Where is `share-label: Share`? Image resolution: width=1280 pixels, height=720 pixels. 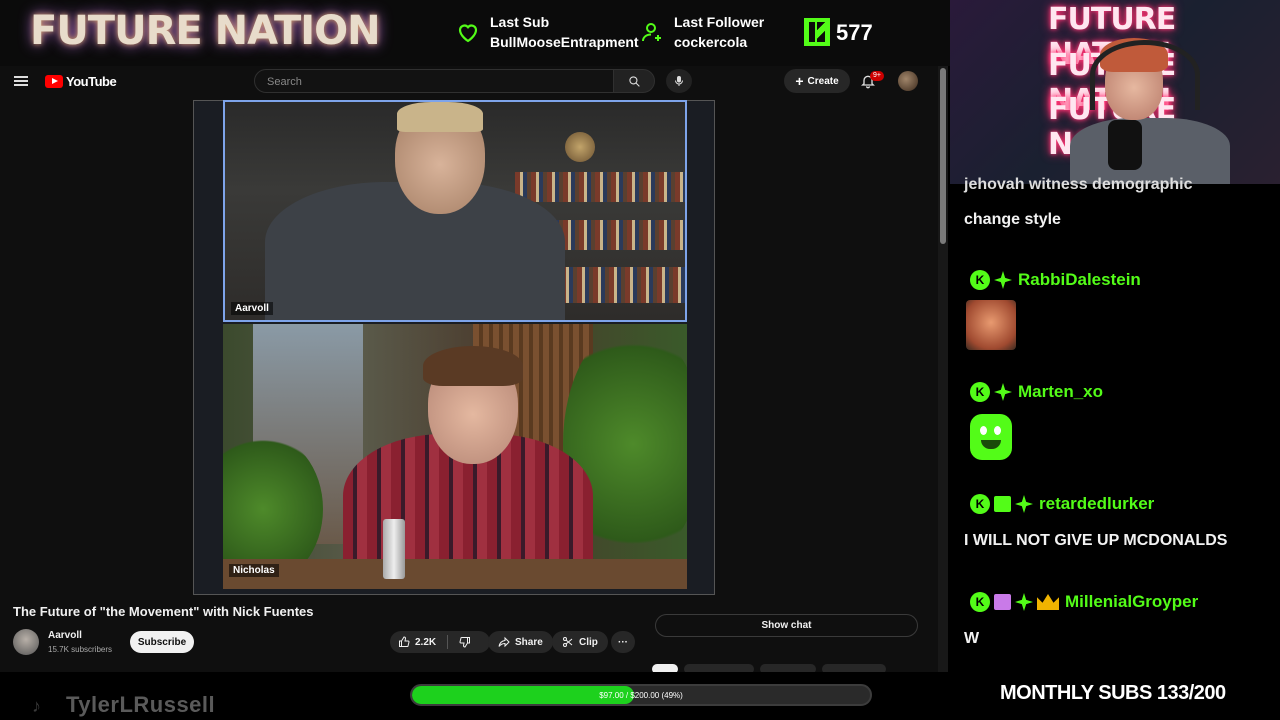
share-label: Share is located at coordinates (529, 642).